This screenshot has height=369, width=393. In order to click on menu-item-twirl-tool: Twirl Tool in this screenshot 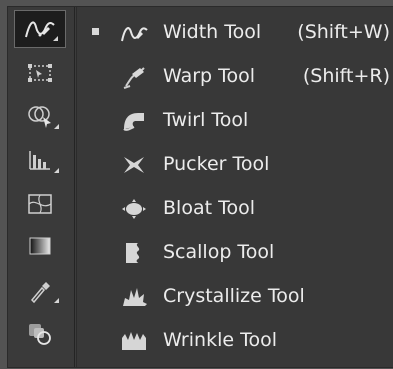, I will do `click(235, 121)`.